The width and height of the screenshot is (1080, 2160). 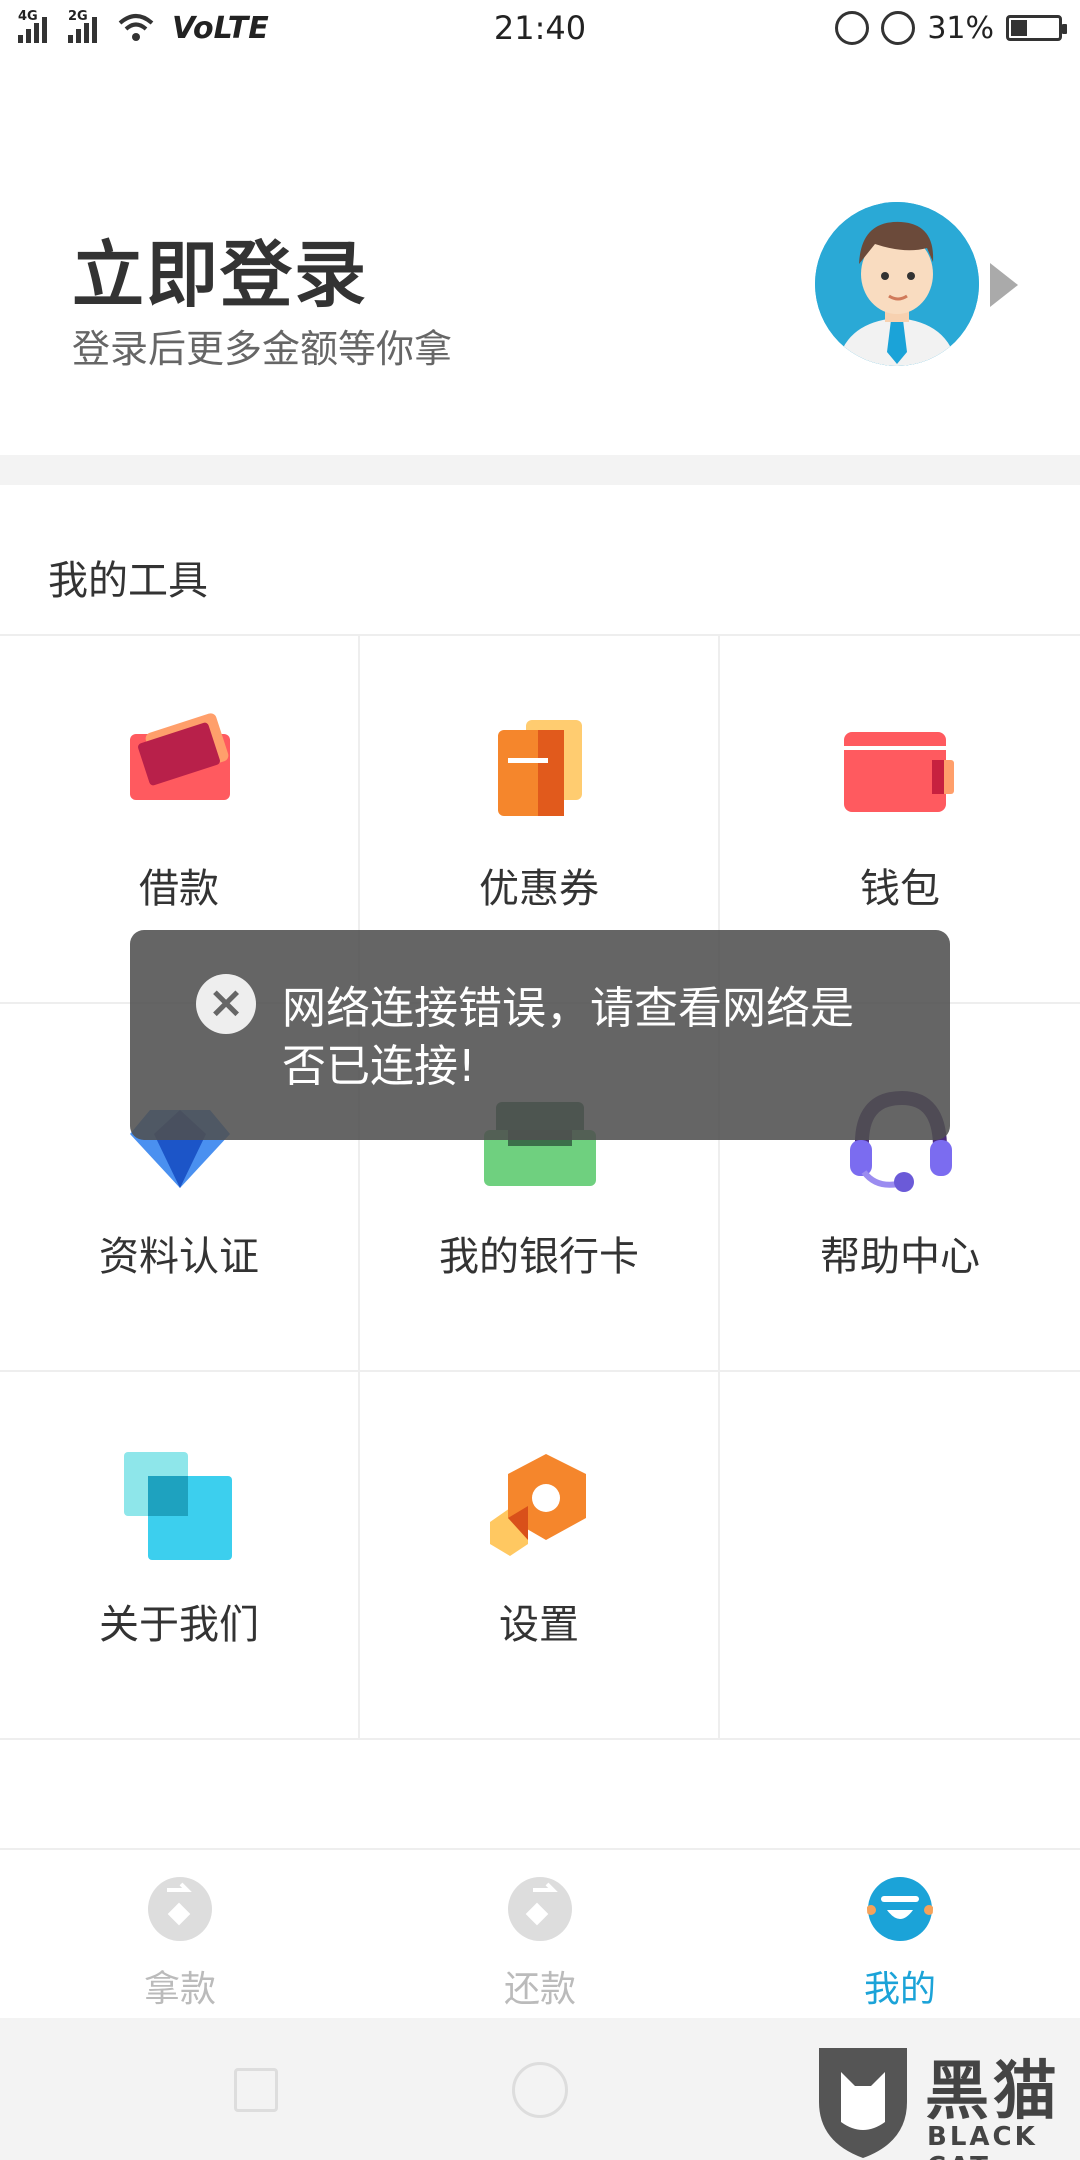 What do you see at coordinates (262, 349) in the screenshot?
I see `login-subtitle: 登录后更多金额等你拿` at bounding box center [262, 349].